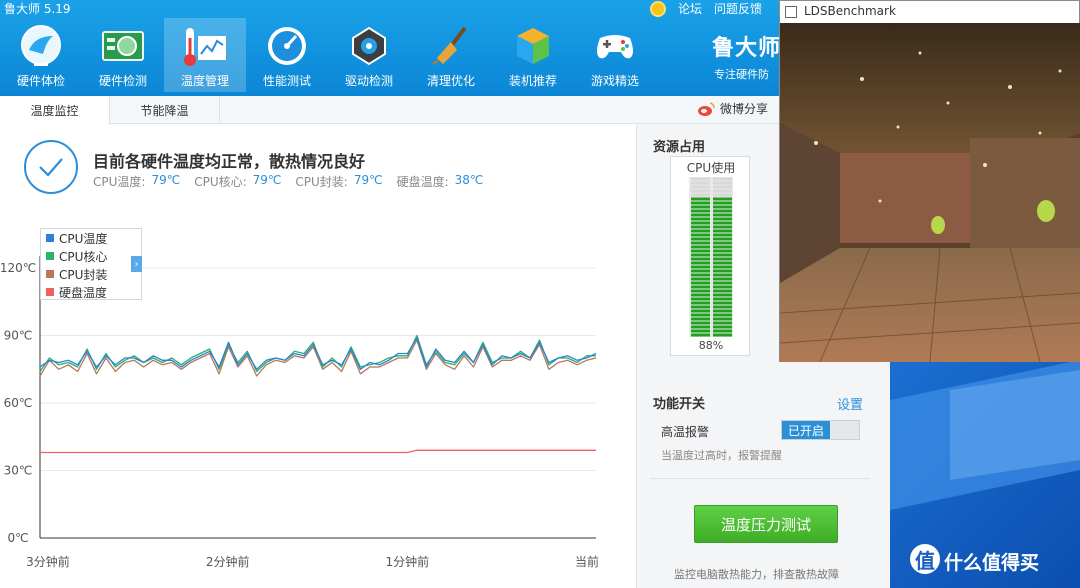 The image size is (1080, 588). I want to click on gamepad-icon, so click(615, 46).